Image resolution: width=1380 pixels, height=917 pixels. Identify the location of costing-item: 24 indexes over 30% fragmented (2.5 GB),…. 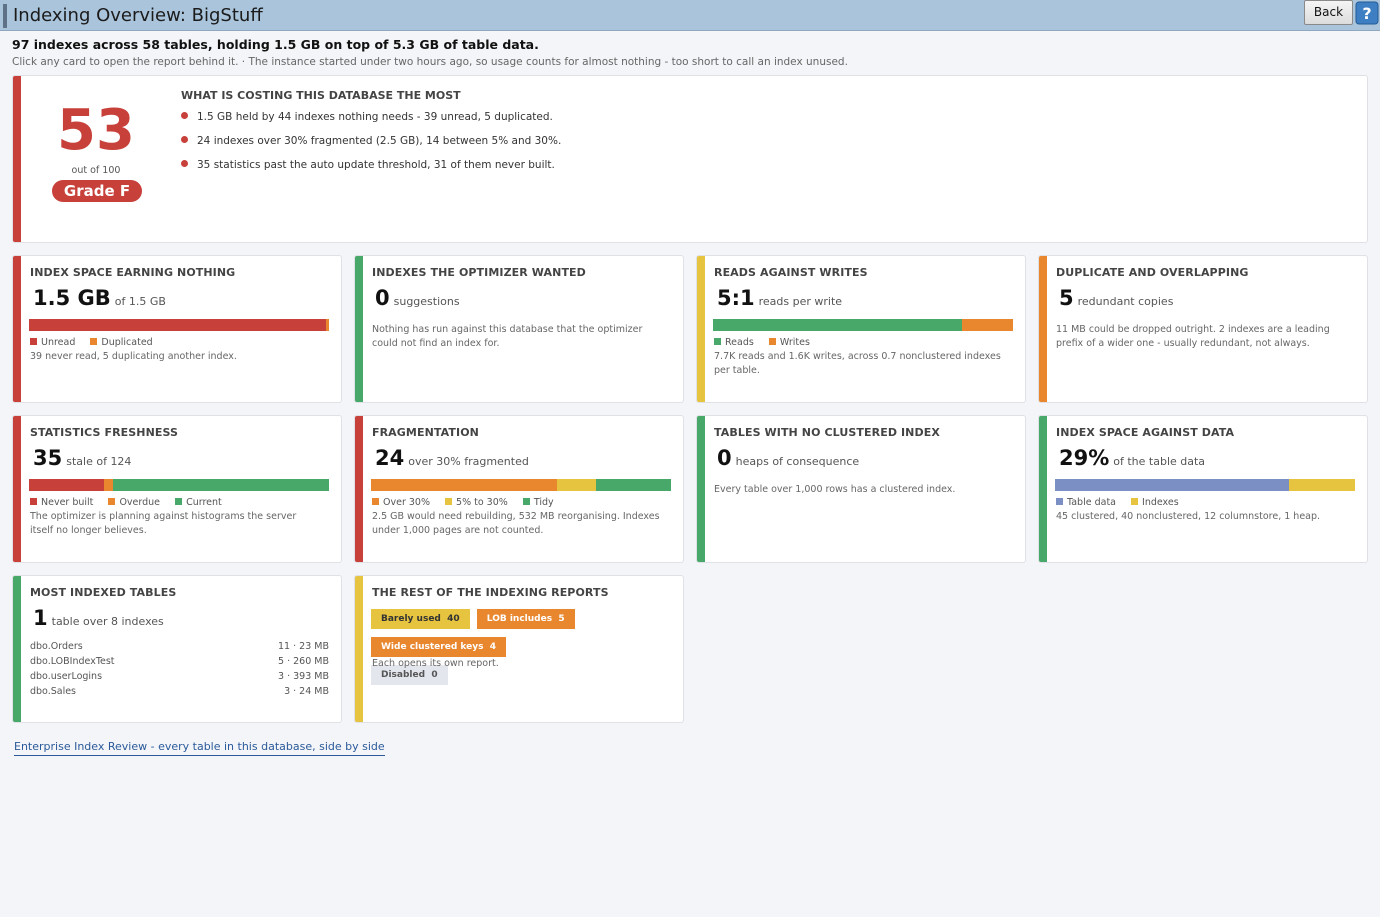
(371, 147).